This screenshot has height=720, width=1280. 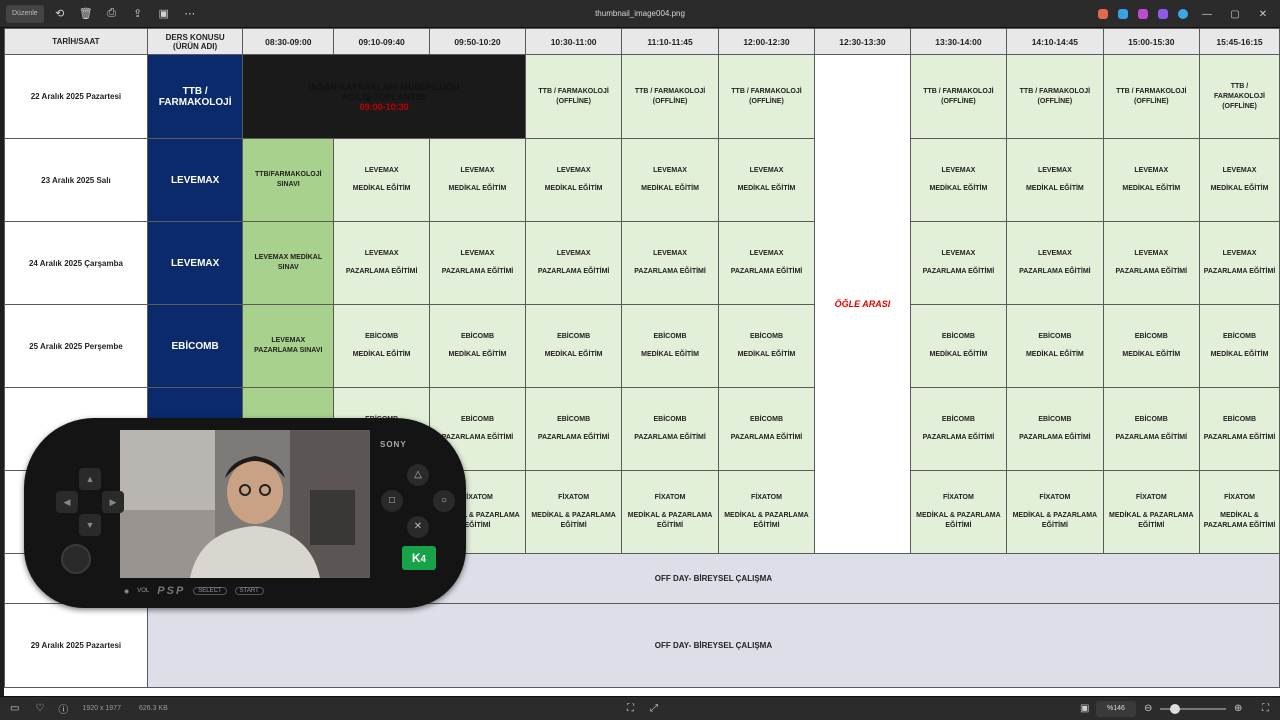 I want to click on cell-product: FİXATOM, so click(x=1055, y=497).